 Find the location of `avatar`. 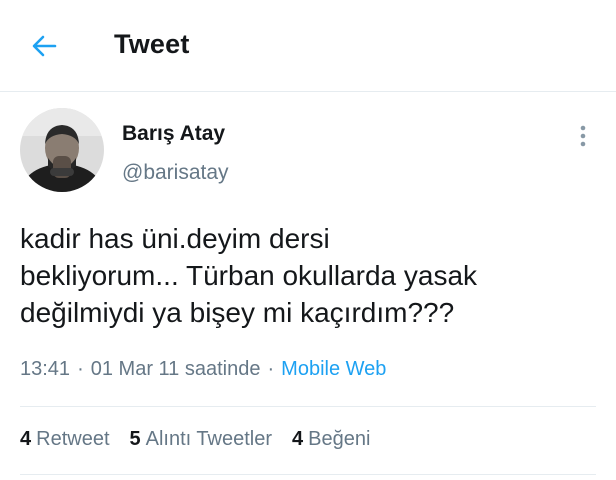

avatar is located at coordinates (62, 150).